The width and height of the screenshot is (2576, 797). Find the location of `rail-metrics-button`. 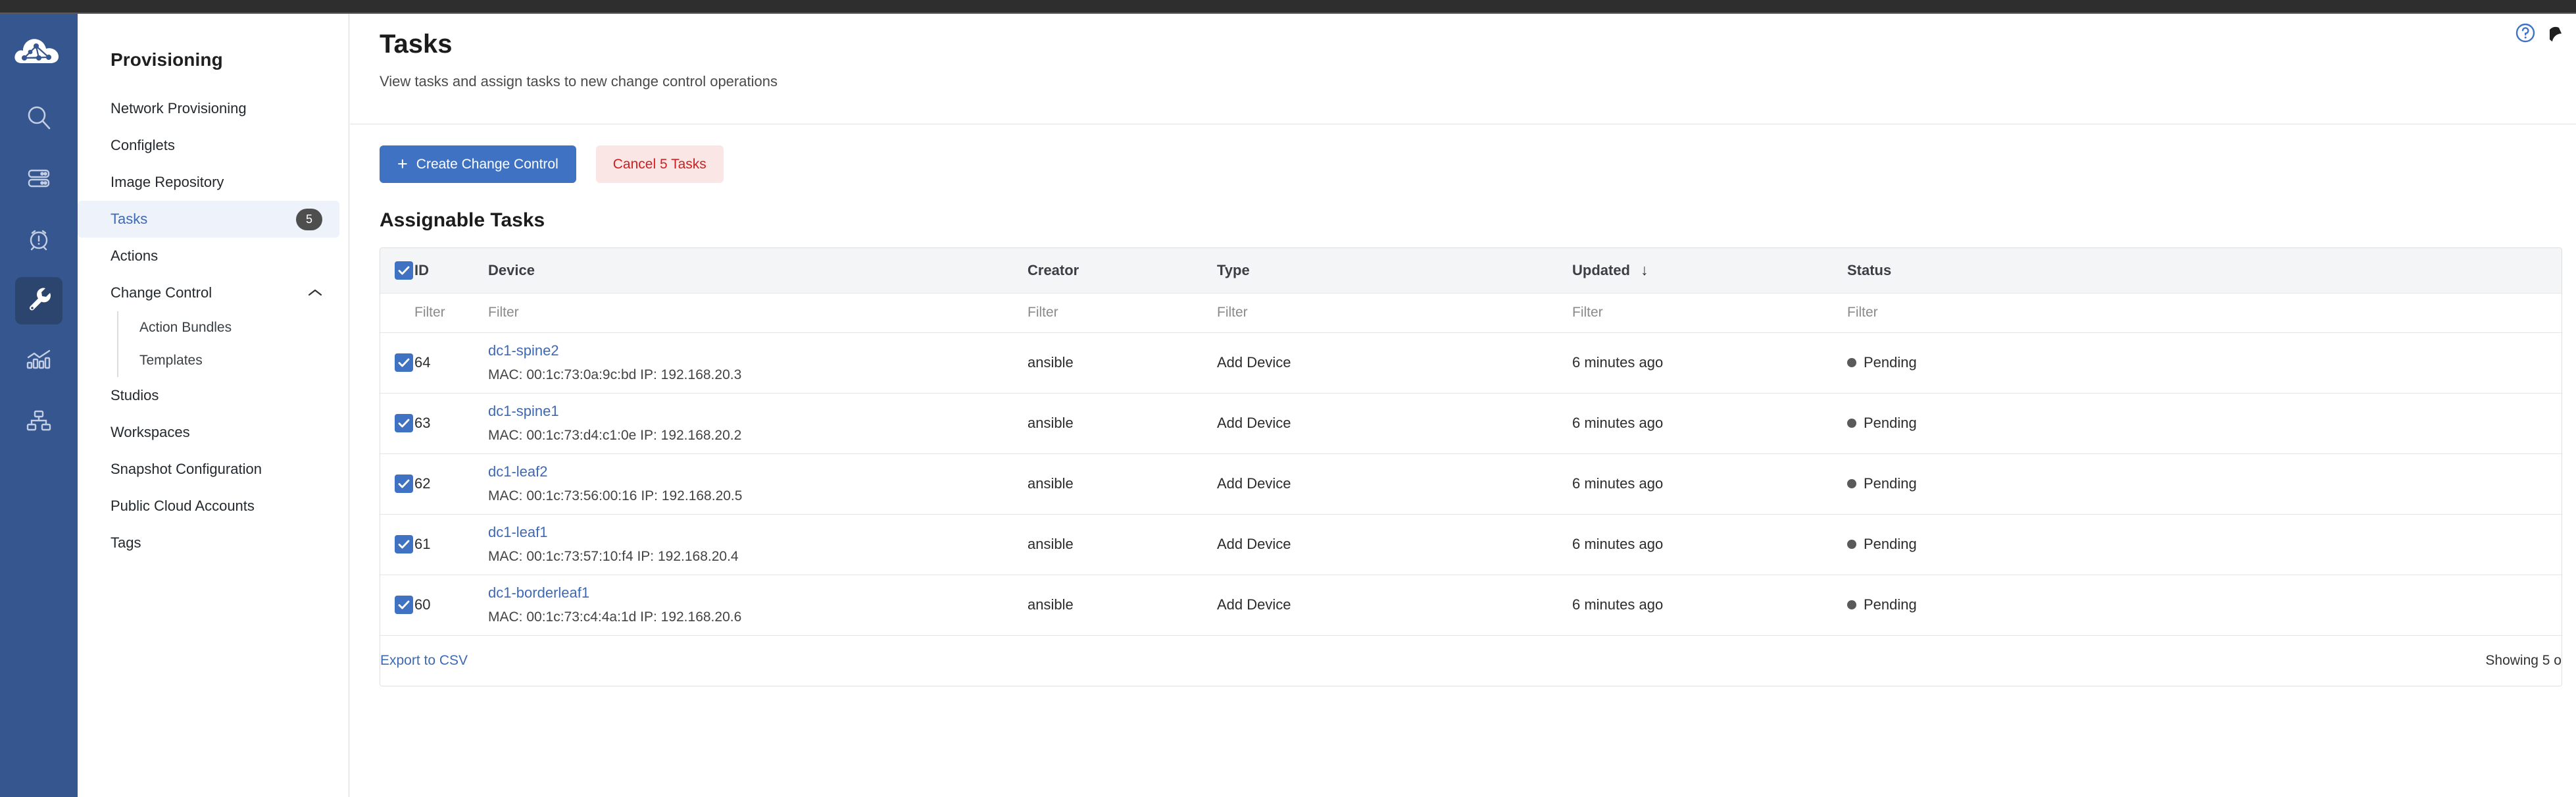

rail-metrics-button is located at coordinates (38, 361).